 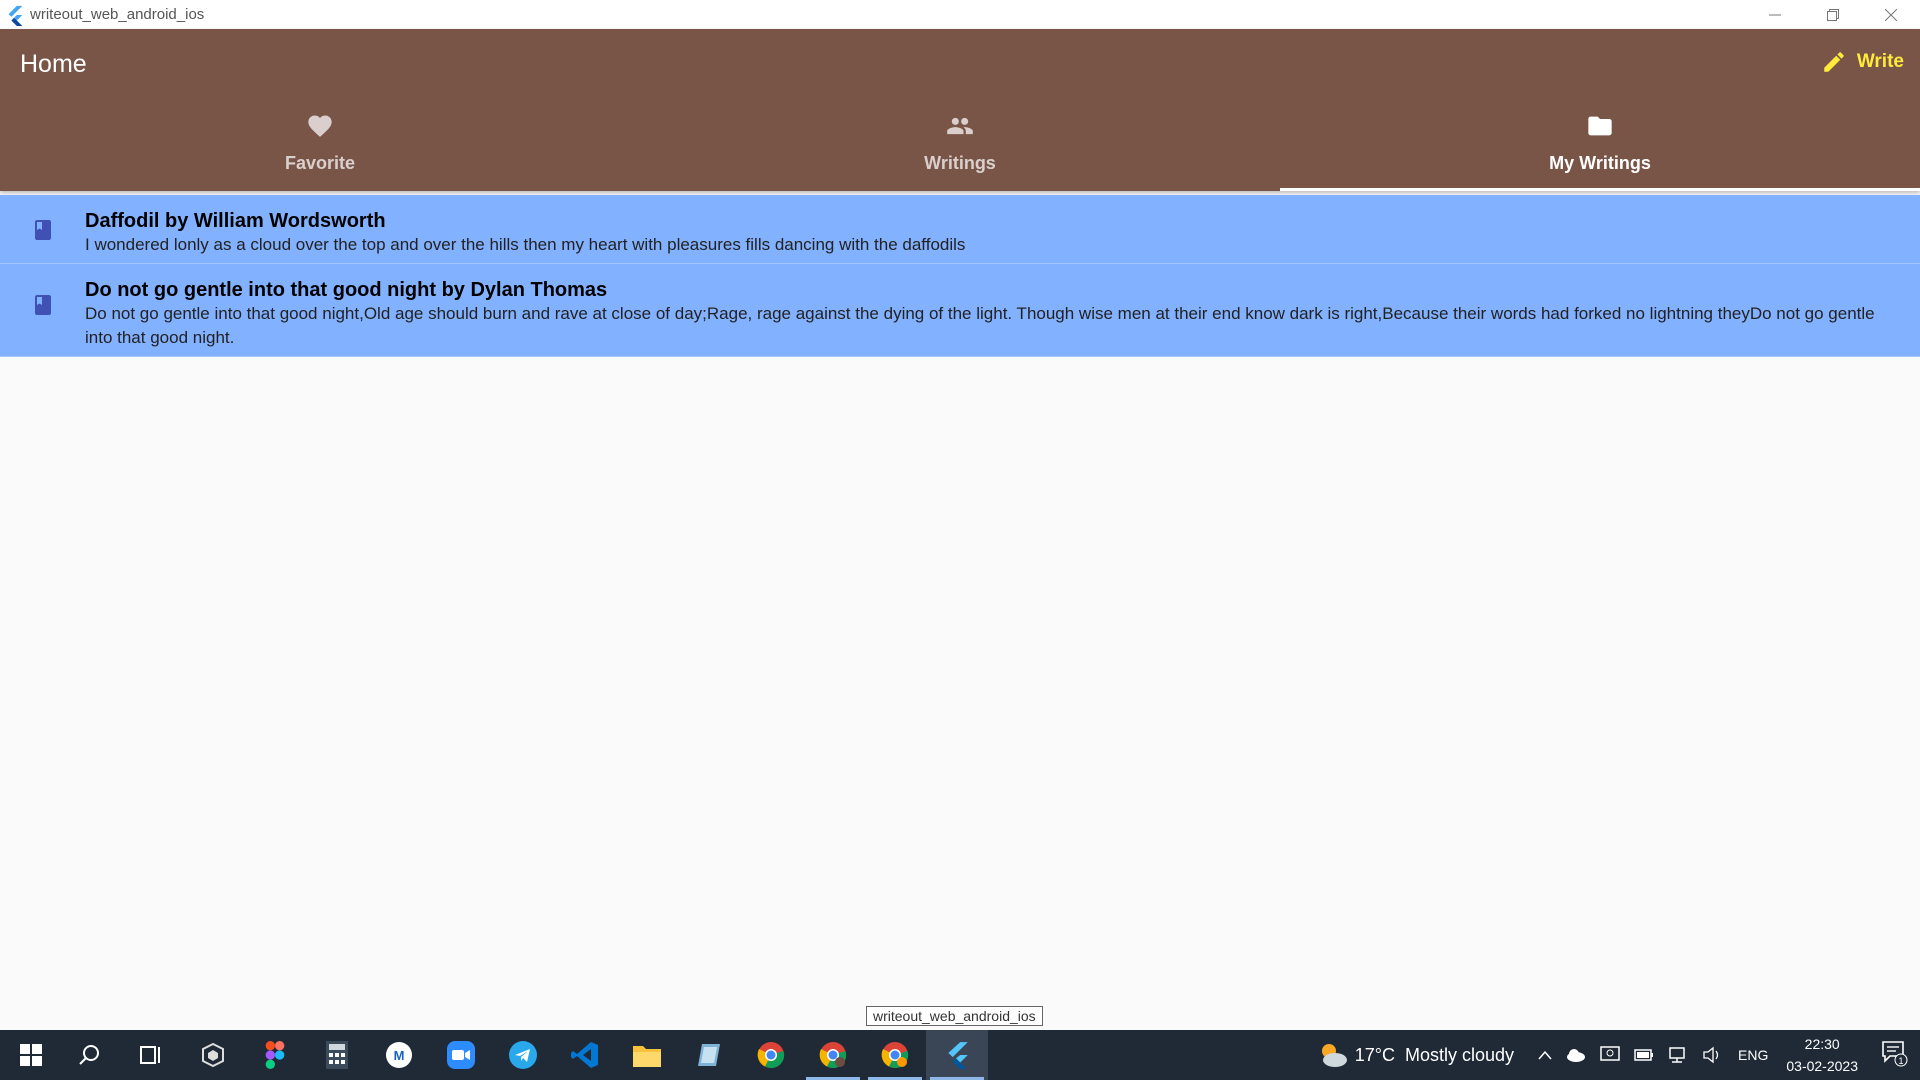 I want to click on search-icon, so click(x=89, y=1055).